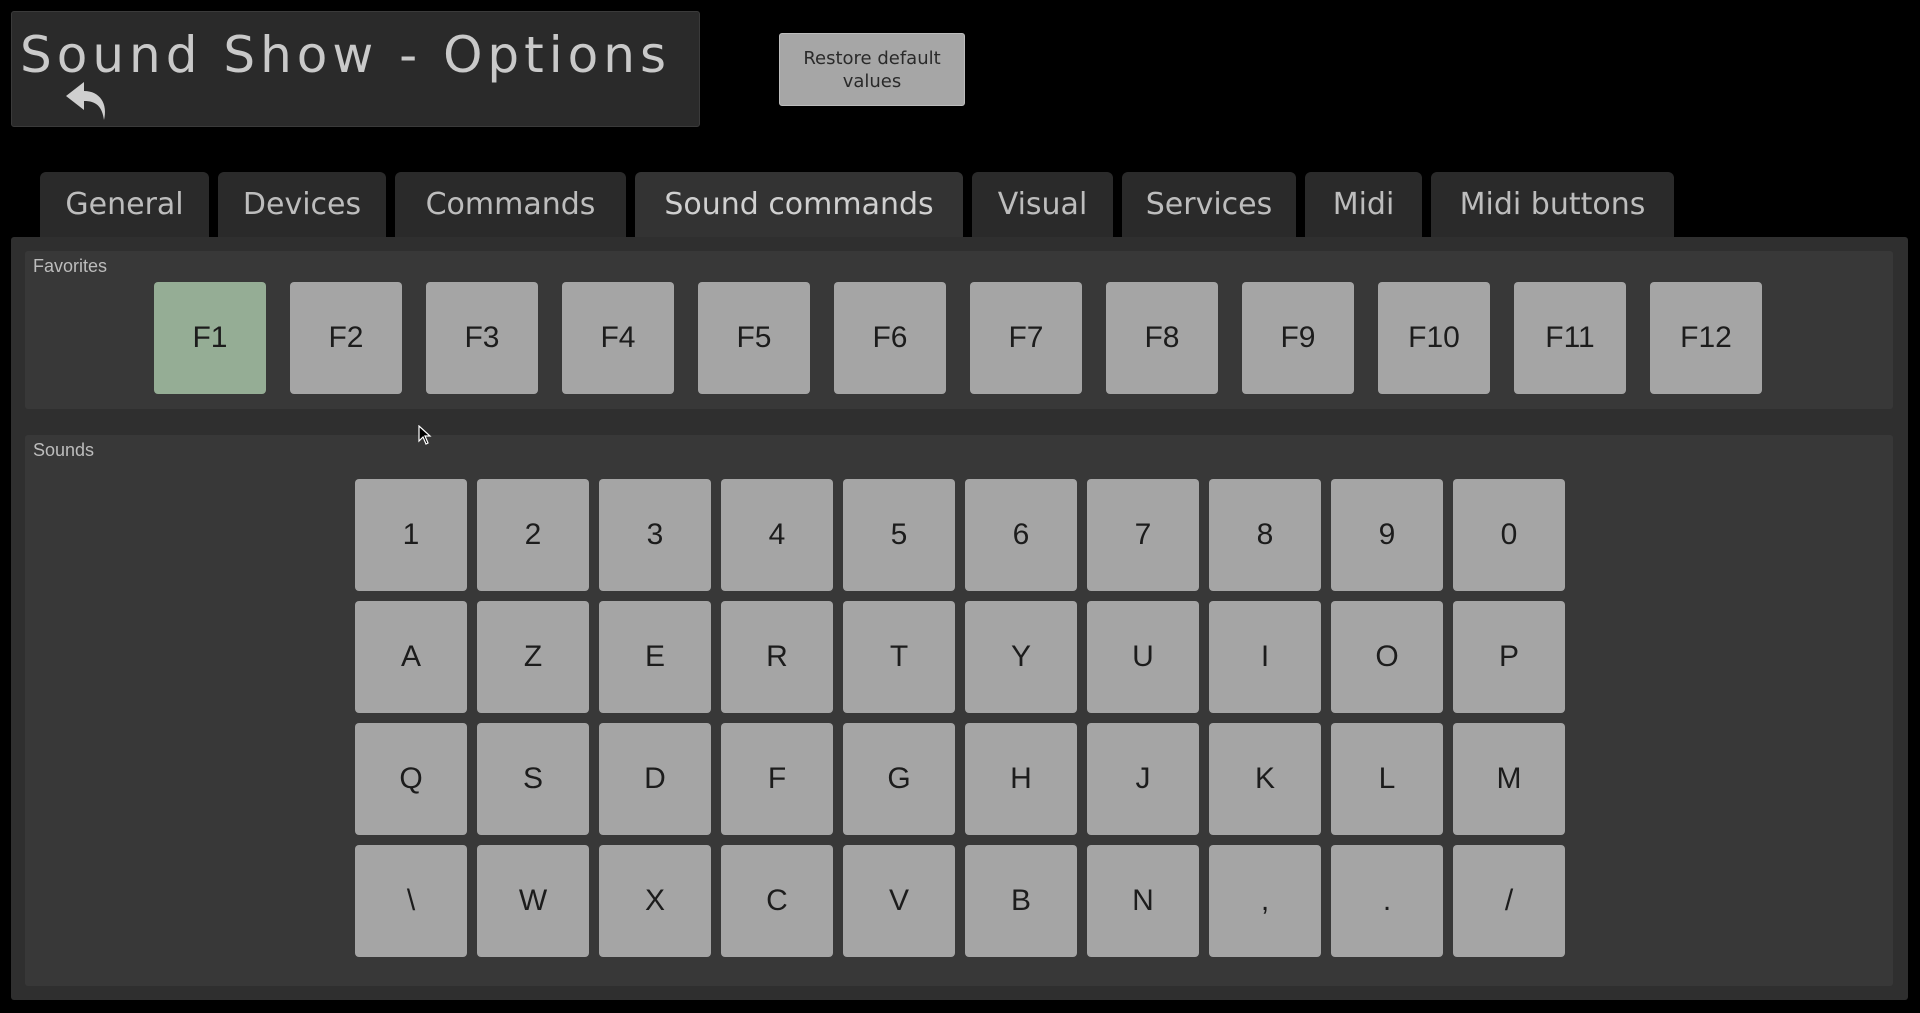  I want to click on sound-key: S, so click(533, 779).